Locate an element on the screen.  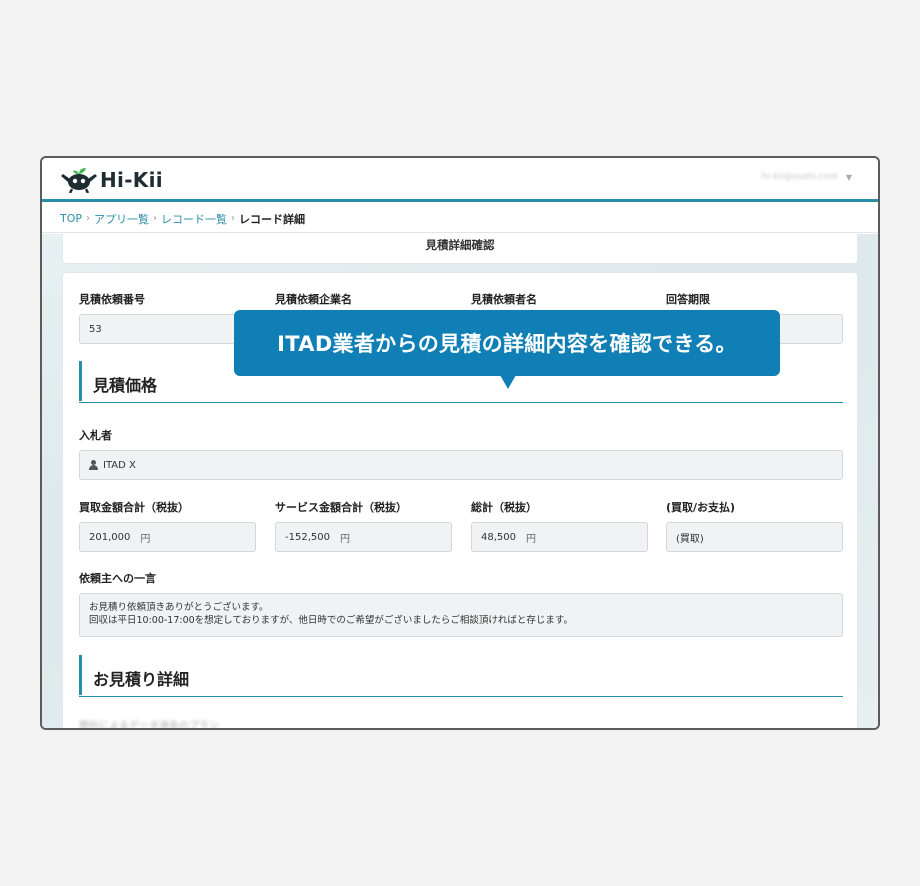
grand-total-label: 総計（税抜） is located at coordinates (504, 507).